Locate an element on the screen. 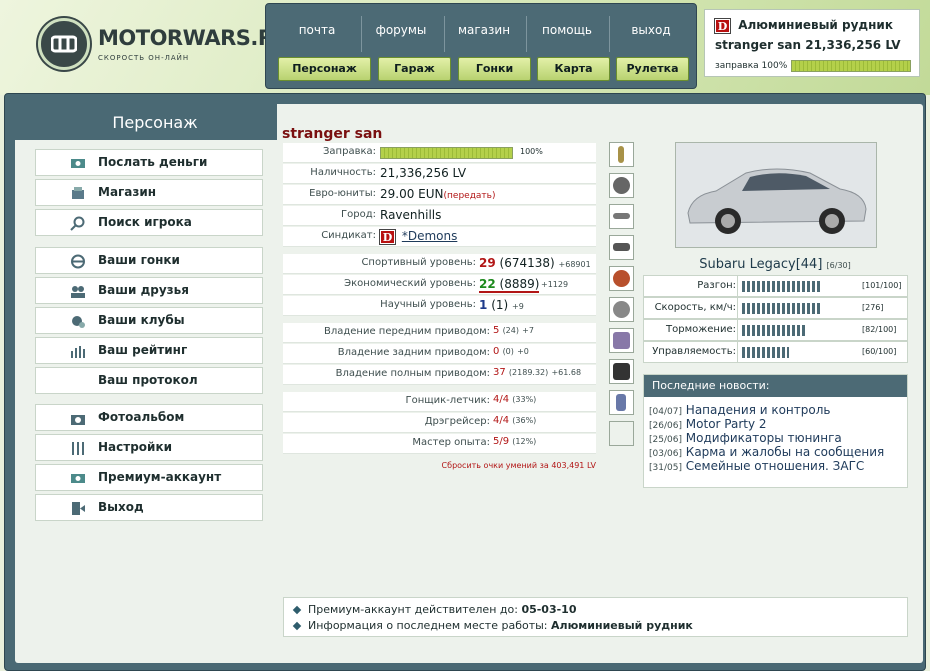 This screenshot has width=930, height=671. nav-separator is located at coordinates (361, 34).